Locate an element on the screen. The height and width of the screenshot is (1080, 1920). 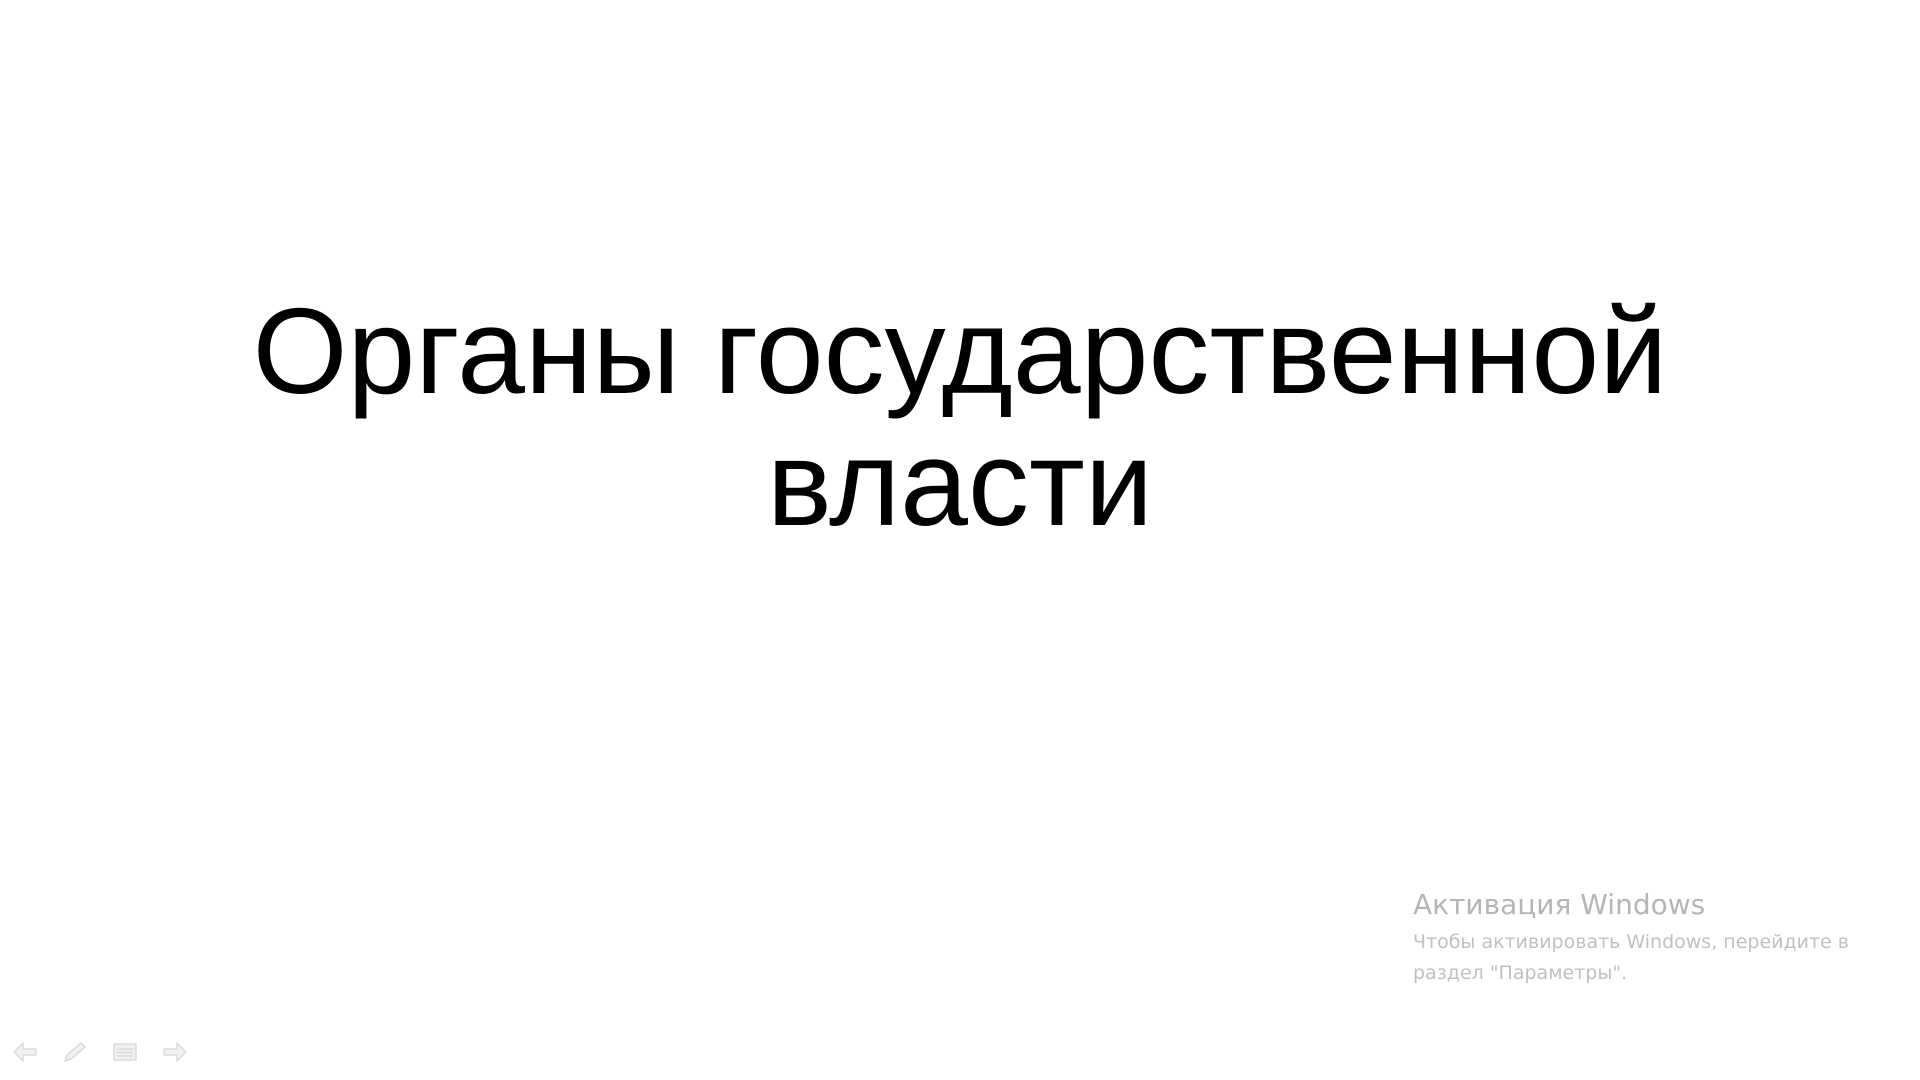
previous-slide-button is located at coordinates (25, 1052).